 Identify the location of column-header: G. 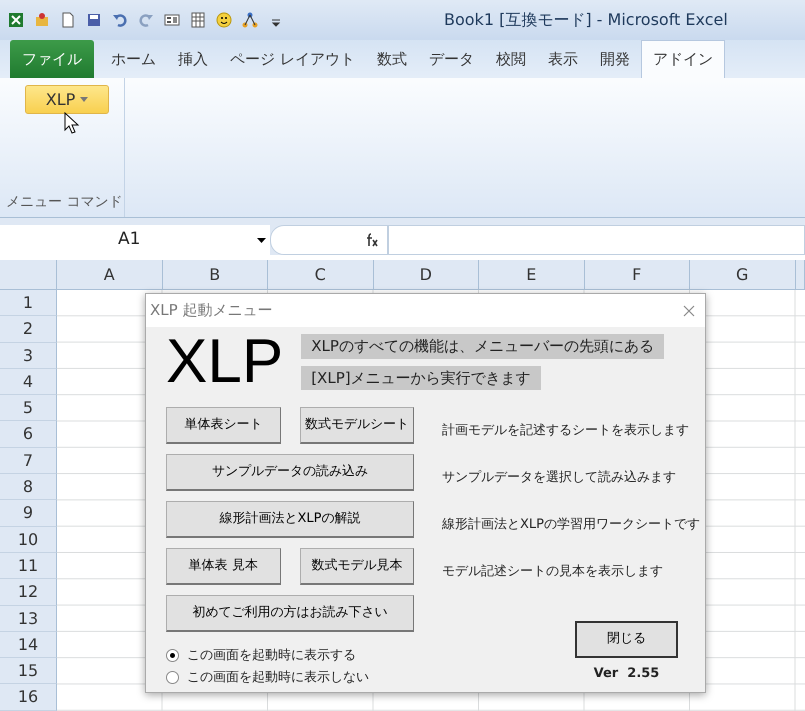
(743, 275).